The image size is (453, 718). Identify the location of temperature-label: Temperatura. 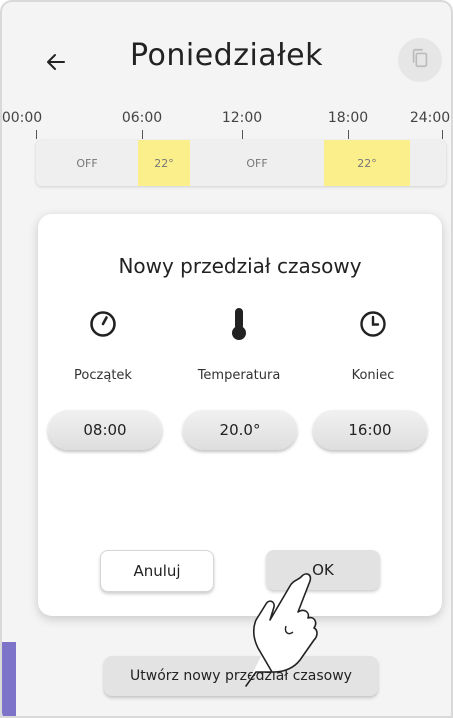
(239, 375).